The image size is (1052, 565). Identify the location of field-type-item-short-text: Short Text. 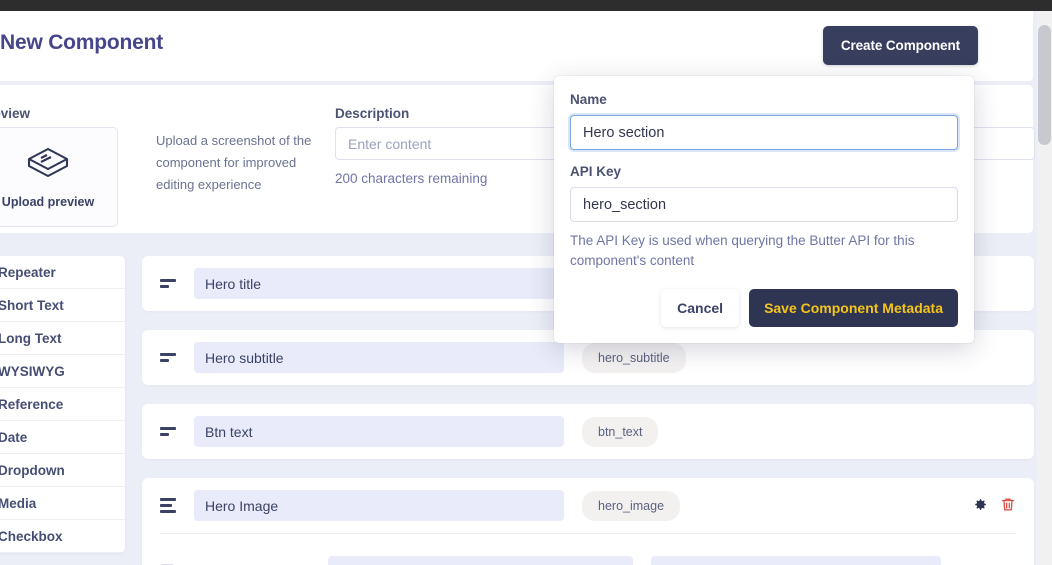
(62, 305).